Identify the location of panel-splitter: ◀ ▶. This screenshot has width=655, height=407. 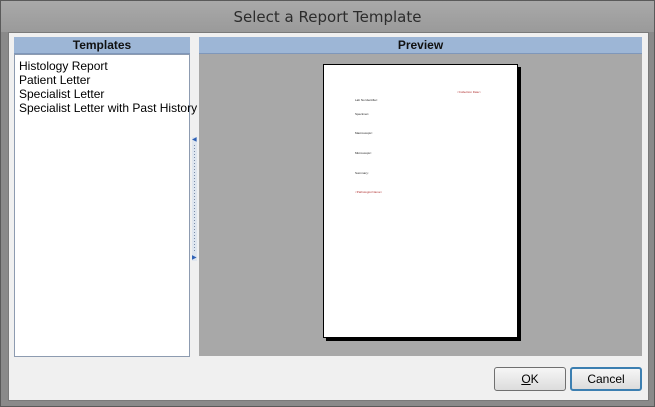
(194, 199).